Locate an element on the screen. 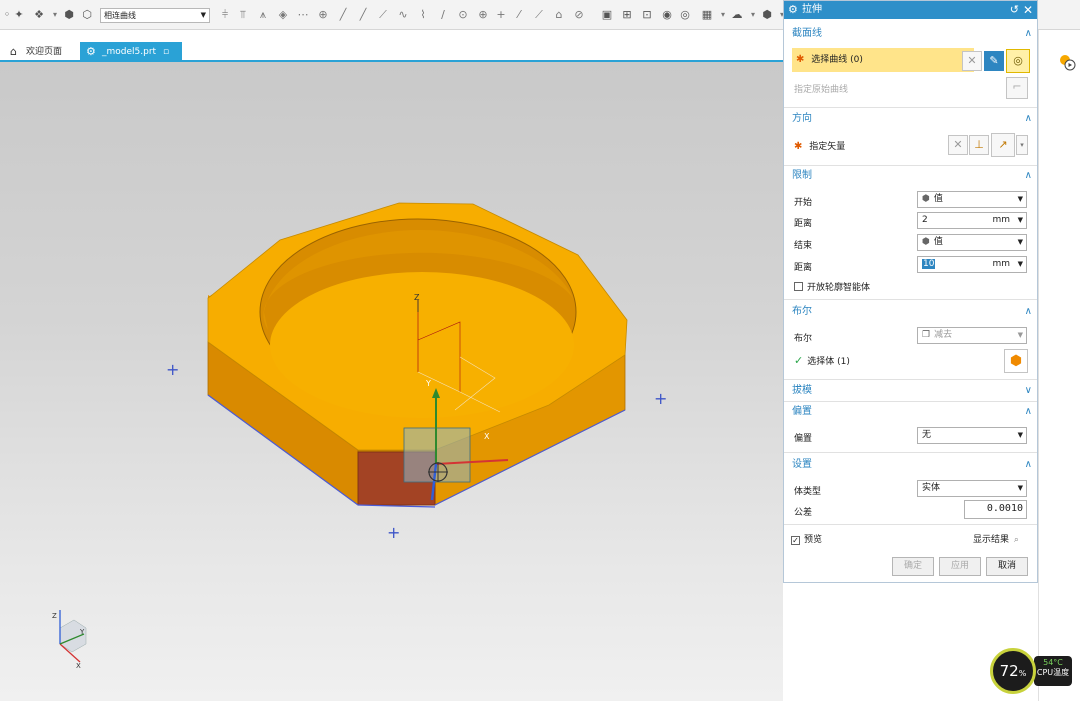 The height and width of the screenshot is (701, 1080). end-label: 结束 is located at coordinates (803, 246).